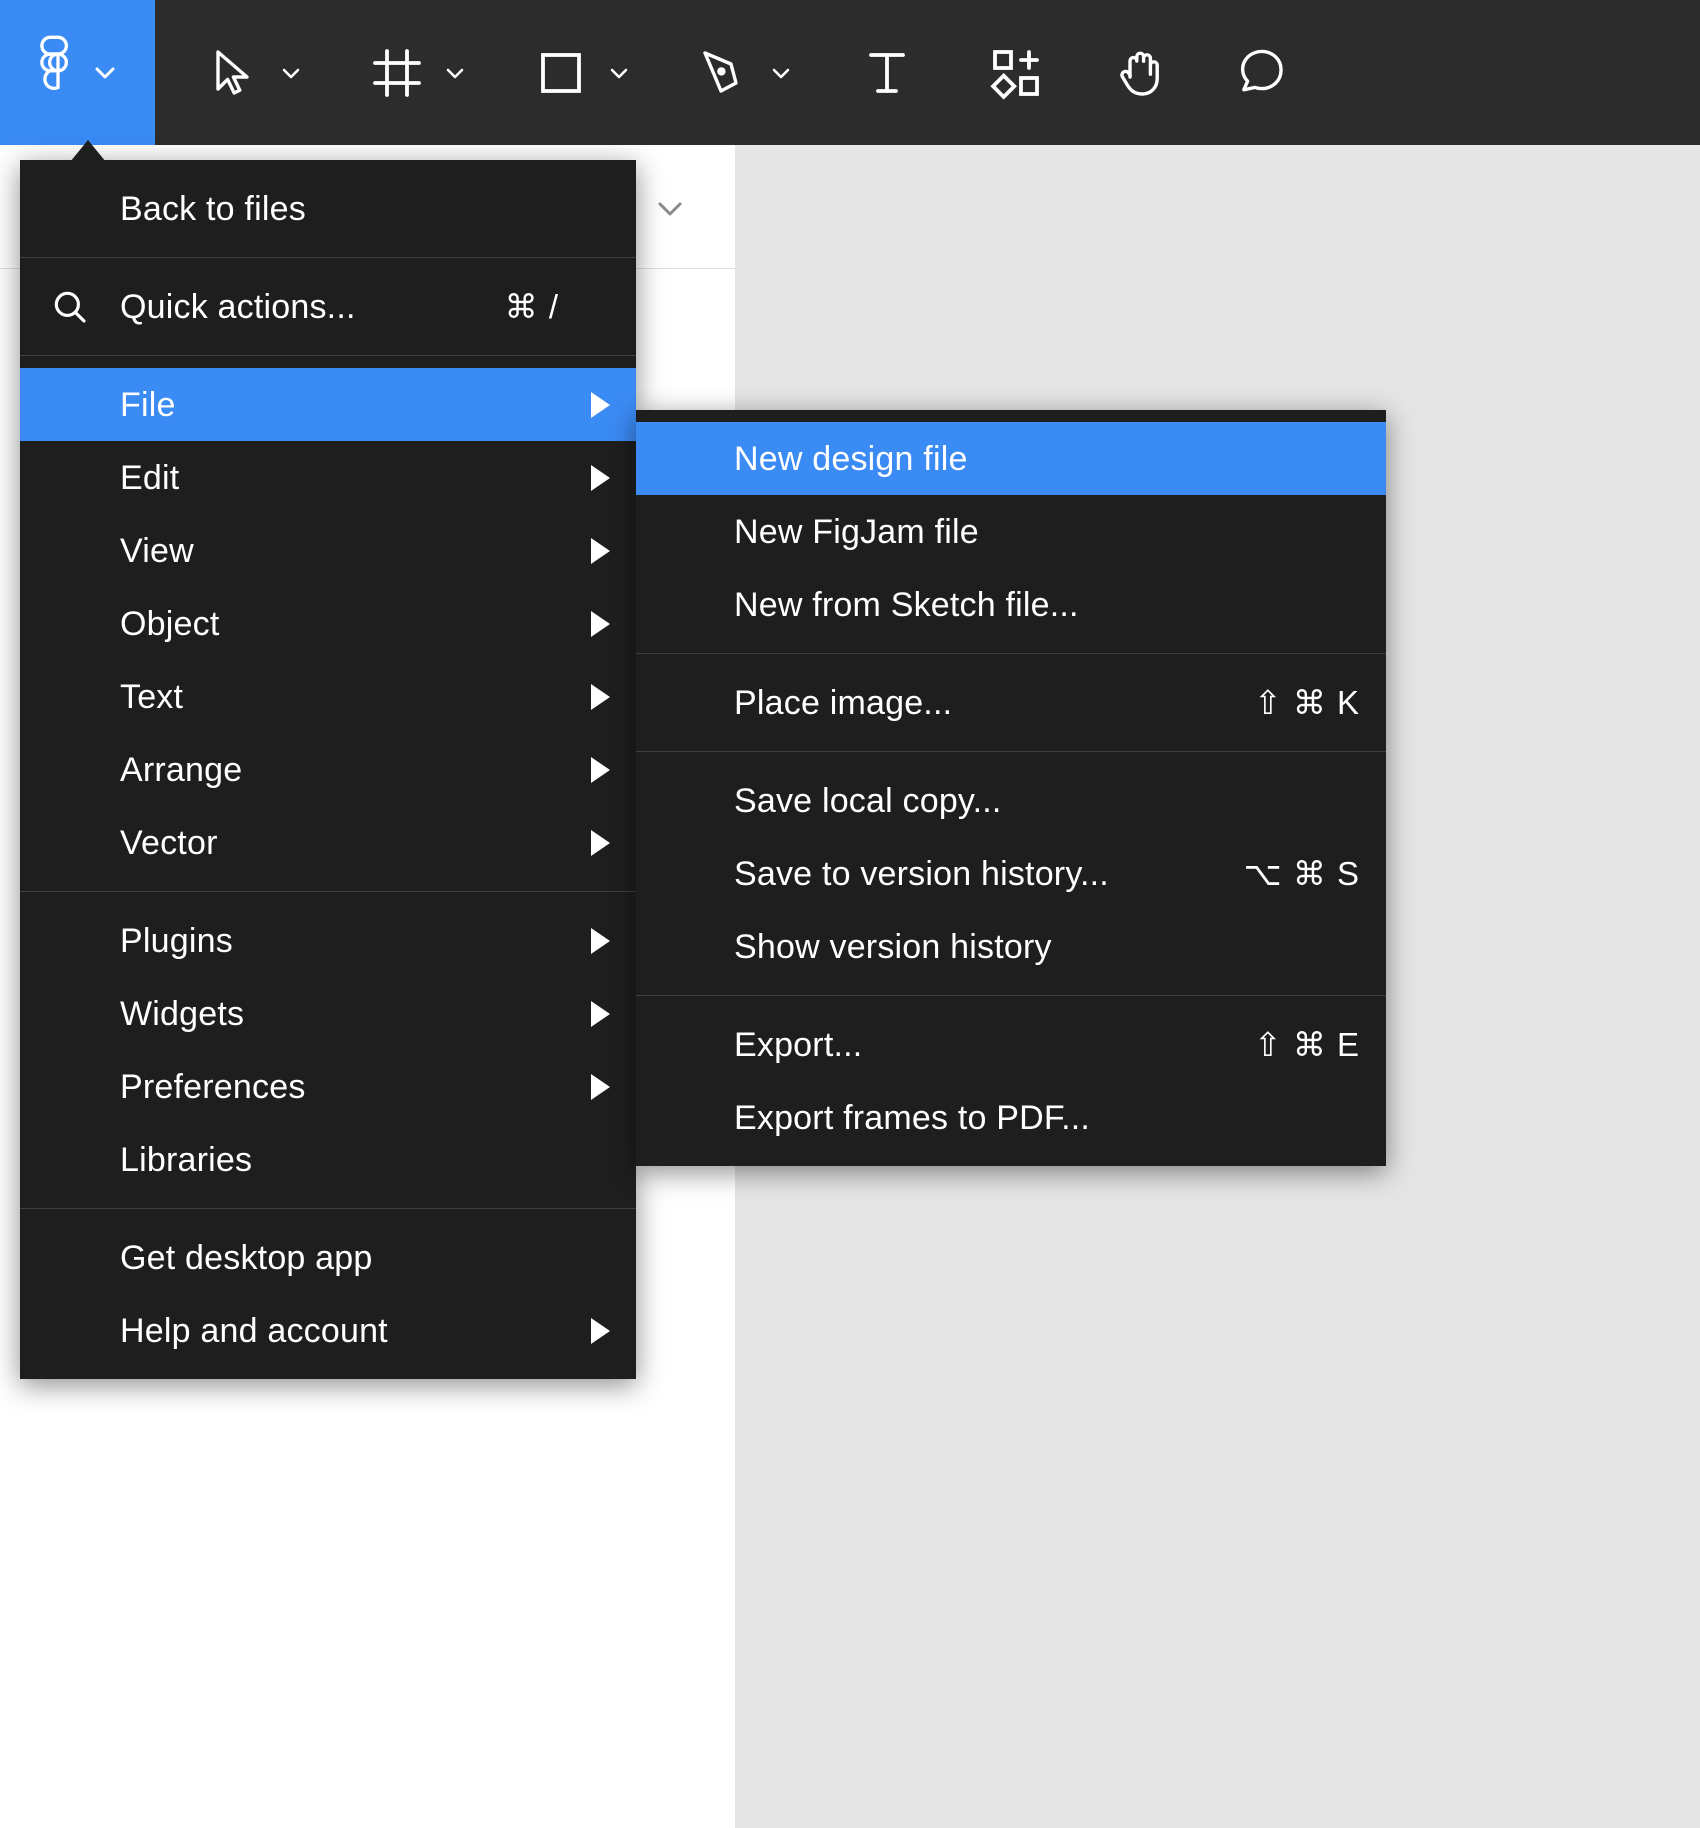 This screenshot has height=1828, width=1700. Describe the element at coordinates (1011, 458) in the screenshot. I see `submenu-item-new-design-file: New design file` at that location.